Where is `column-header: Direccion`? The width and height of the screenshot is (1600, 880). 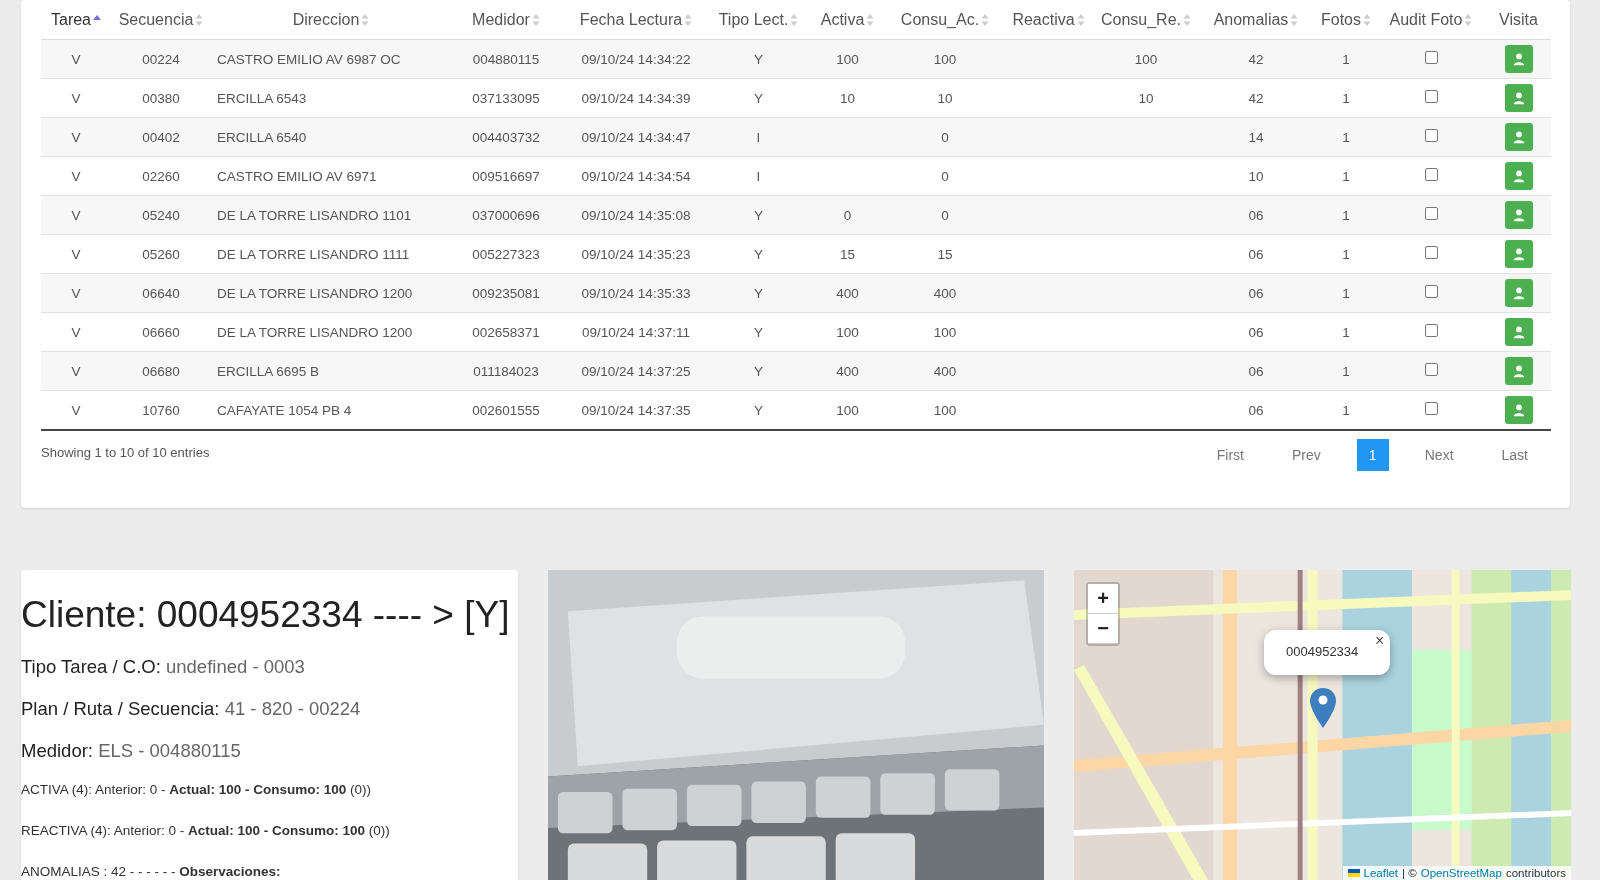
column-header: Direccion is located at coordinates (326, 19).